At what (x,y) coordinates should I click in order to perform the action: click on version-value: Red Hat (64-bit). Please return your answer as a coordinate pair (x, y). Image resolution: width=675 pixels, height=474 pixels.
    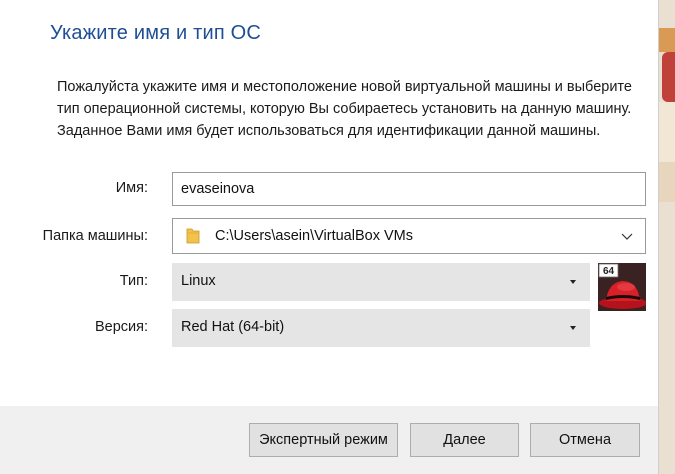
    Looking at the image, I should click on (233, 327).